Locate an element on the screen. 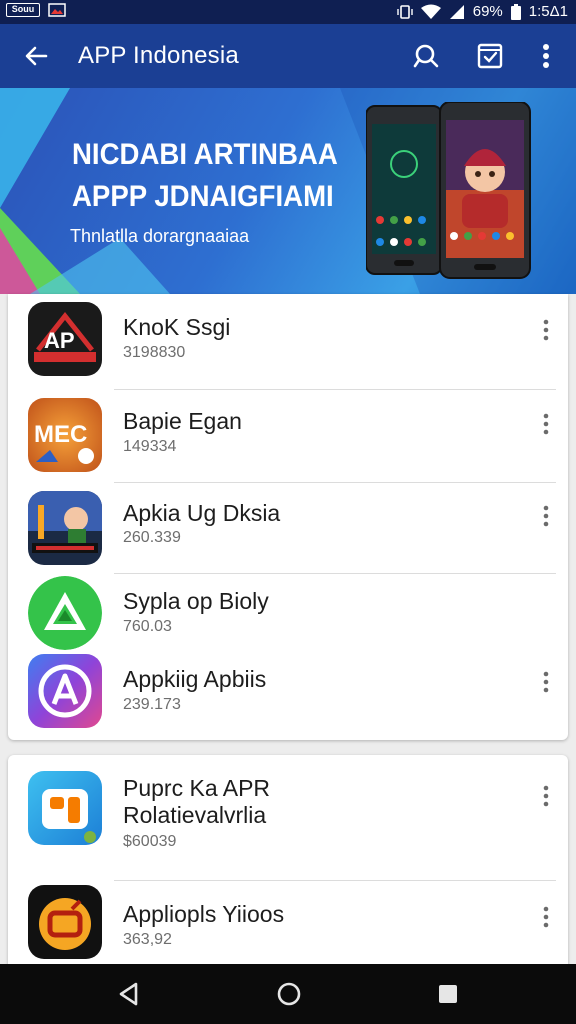 The image size is (576, 1024). wifi-icon is located at coordinates (430, 11).